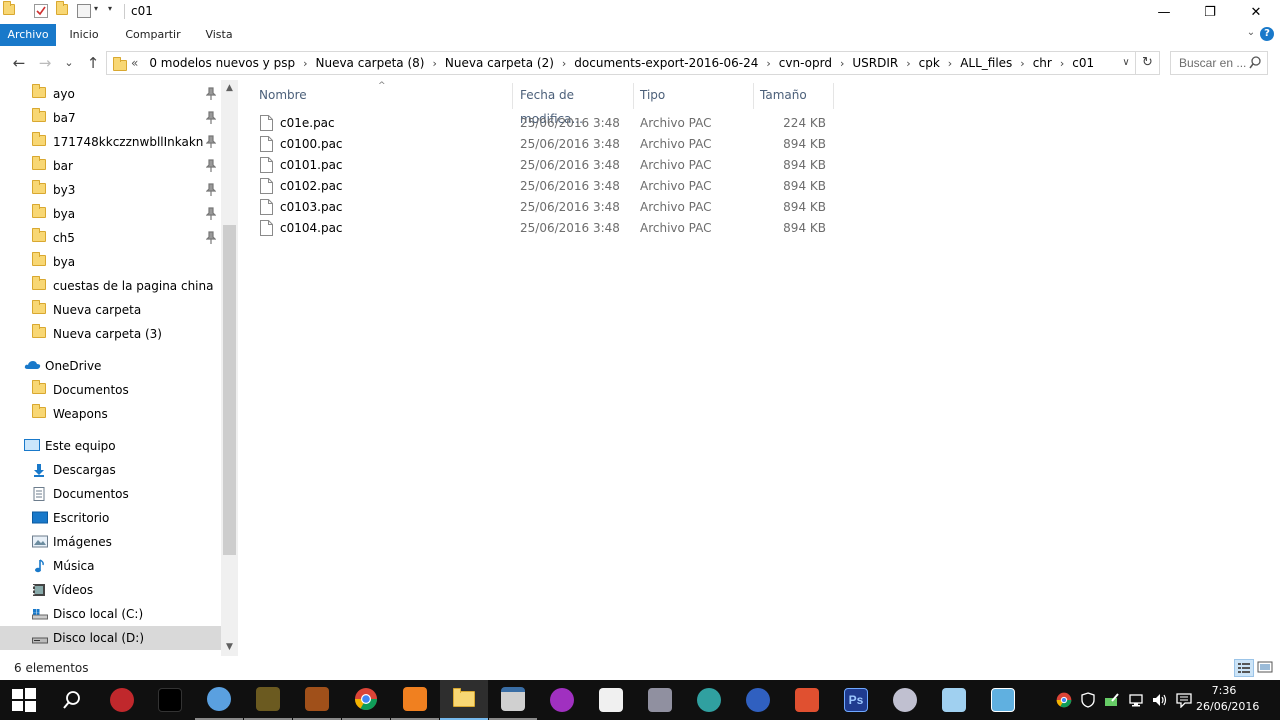  Describe the element at coordinates (110, 494) in the screenshot. I see `sidebar-item-documentos: Documentos` at that location.